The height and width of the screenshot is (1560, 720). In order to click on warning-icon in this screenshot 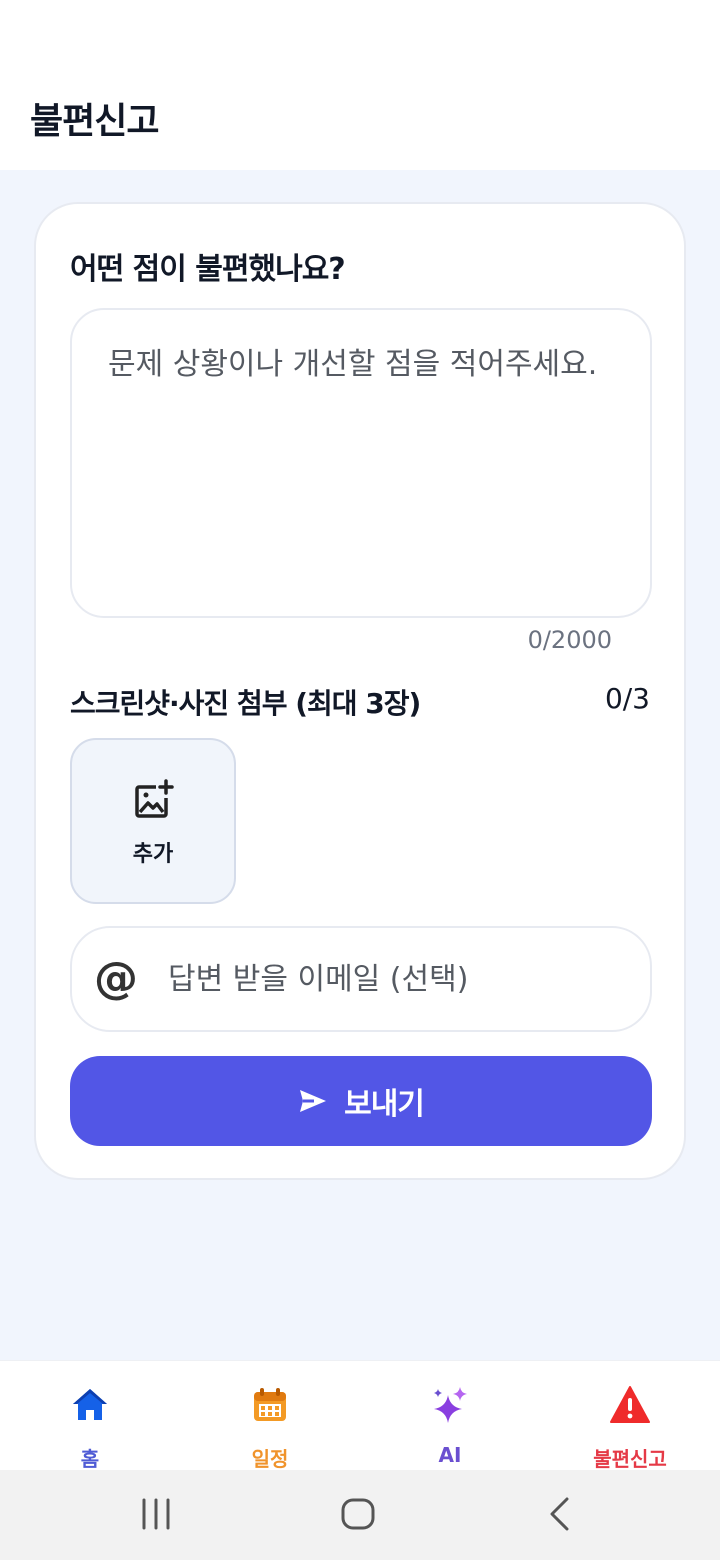, I will do `click(630, 1404)`.